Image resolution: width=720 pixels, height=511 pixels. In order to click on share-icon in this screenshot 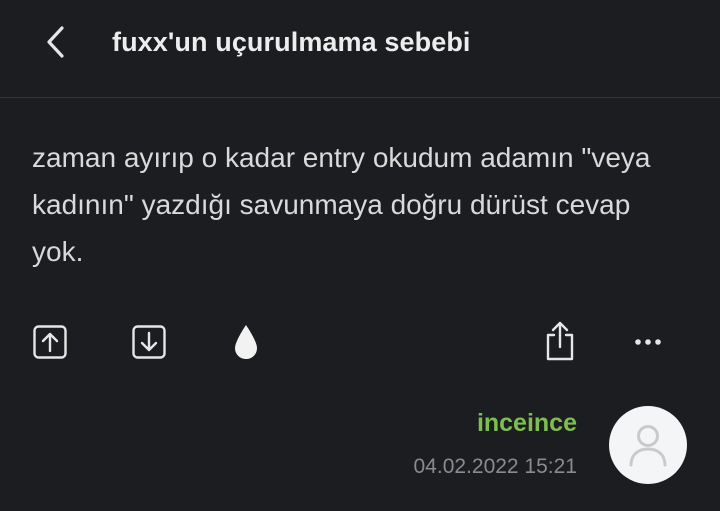, I will do `click(560, 341)`.